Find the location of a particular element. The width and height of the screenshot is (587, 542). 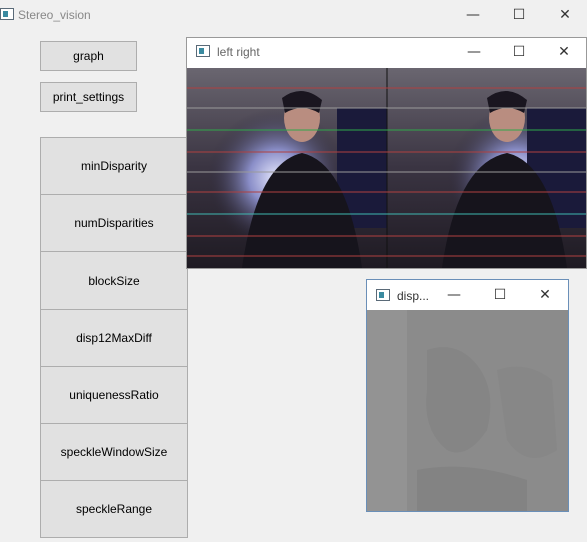

disp-minimize-button: — is located at coordinates (454, 295).